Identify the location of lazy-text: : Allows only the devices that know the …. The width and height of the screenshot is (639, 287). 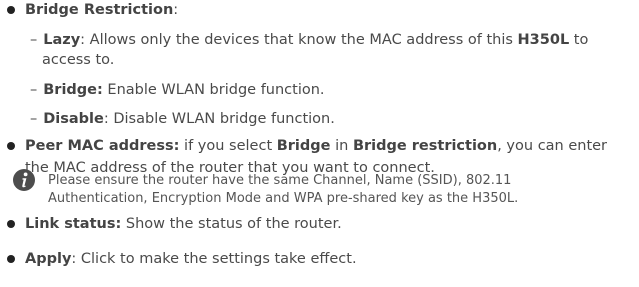
(299, 40).